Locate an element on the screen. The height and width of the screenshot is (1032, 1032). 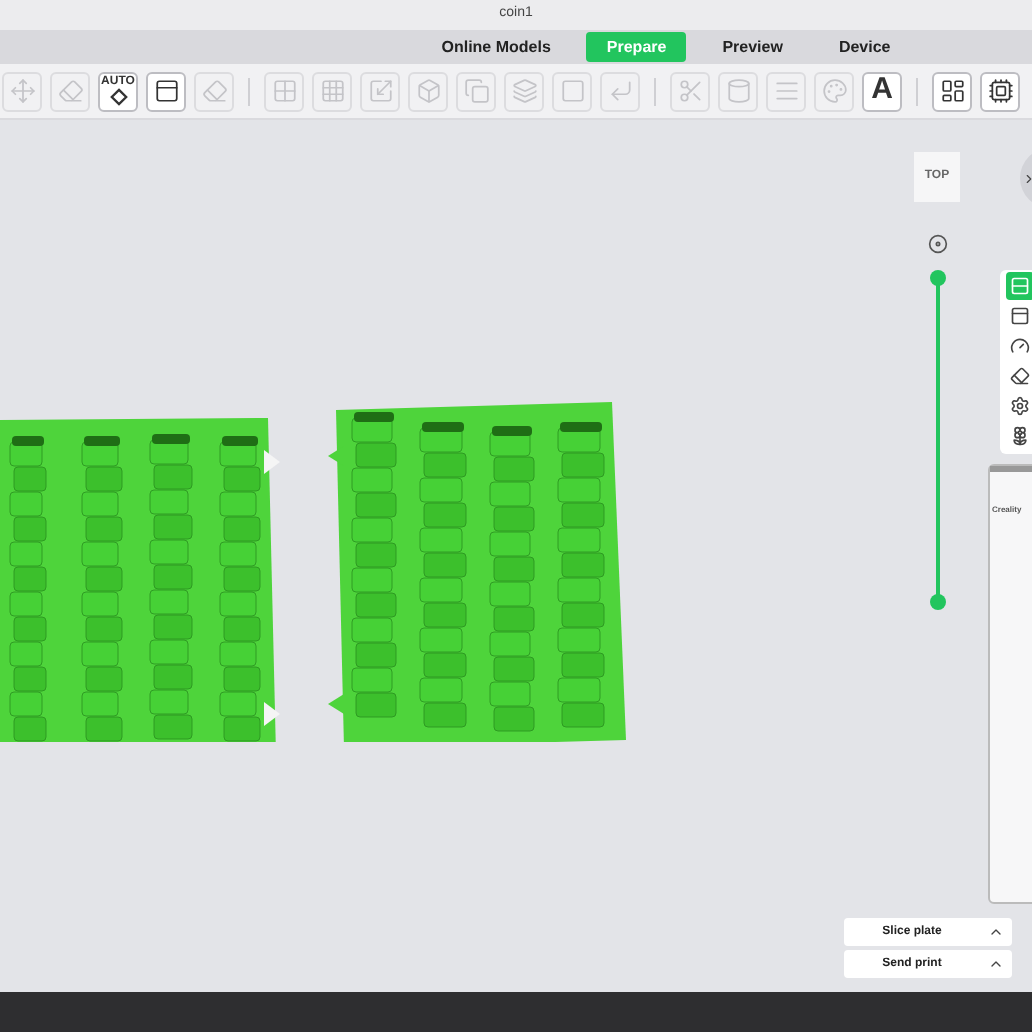
diamond-icon is located at coordinates (118, 97).